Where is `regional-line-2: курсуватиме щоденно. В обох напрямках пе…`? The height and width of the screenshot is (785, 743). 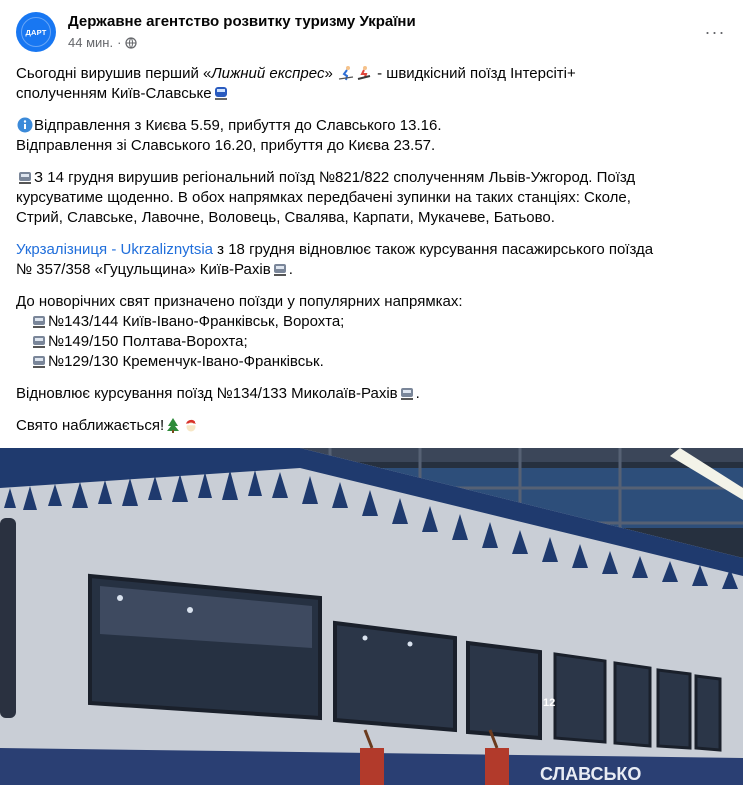 regional-line-2: курсуватиме щоденно. В обох напрямках пе… is located at coordinates (323, 197).